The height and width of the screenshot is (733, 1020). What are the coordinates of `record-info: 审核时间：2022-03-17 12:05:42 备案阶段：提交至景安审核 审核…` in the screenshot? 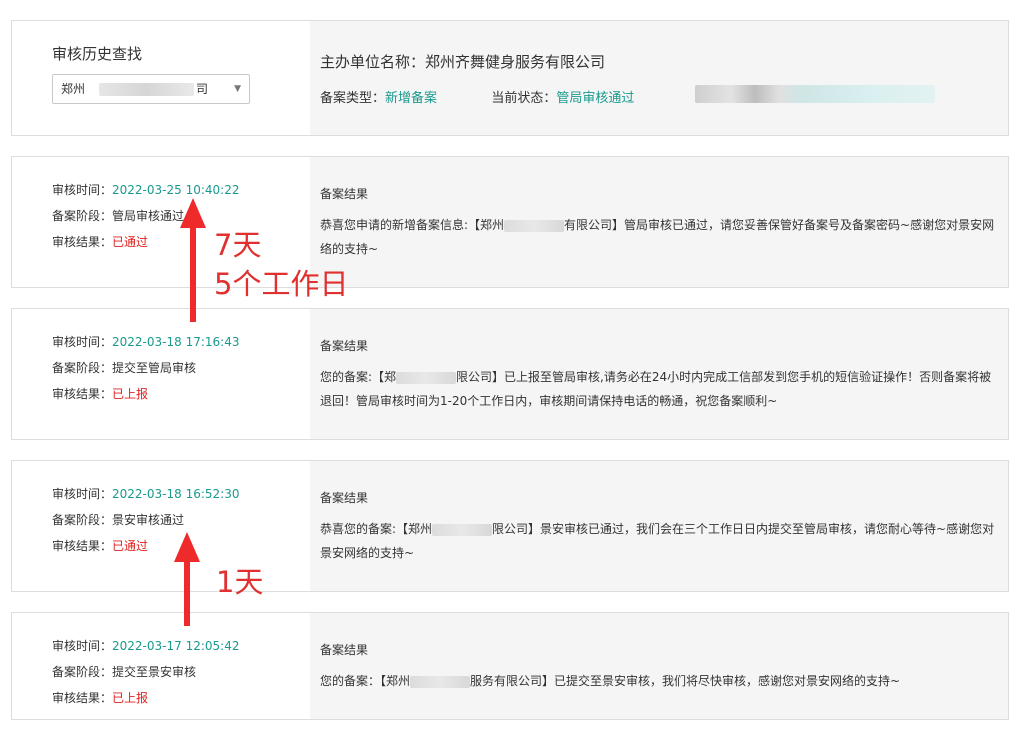 It's located at (145, 672).